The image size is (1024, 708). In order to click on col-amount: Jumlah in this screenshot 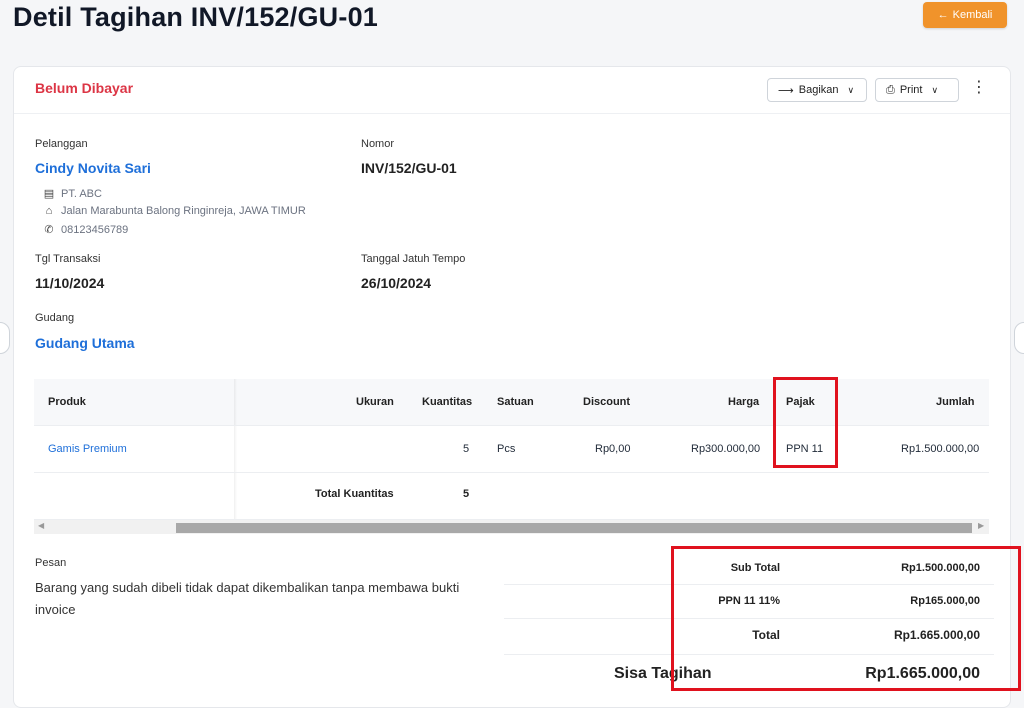, I will do `click(955, 402)`.